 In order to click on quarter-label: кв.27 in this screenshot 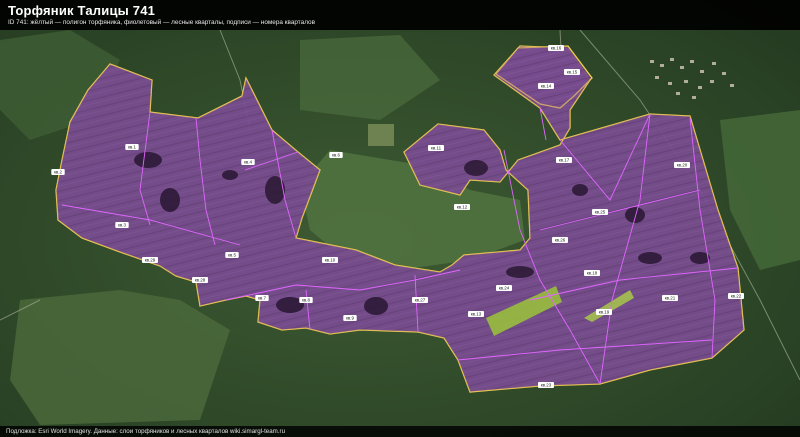, I will do `click(420, 300)`.